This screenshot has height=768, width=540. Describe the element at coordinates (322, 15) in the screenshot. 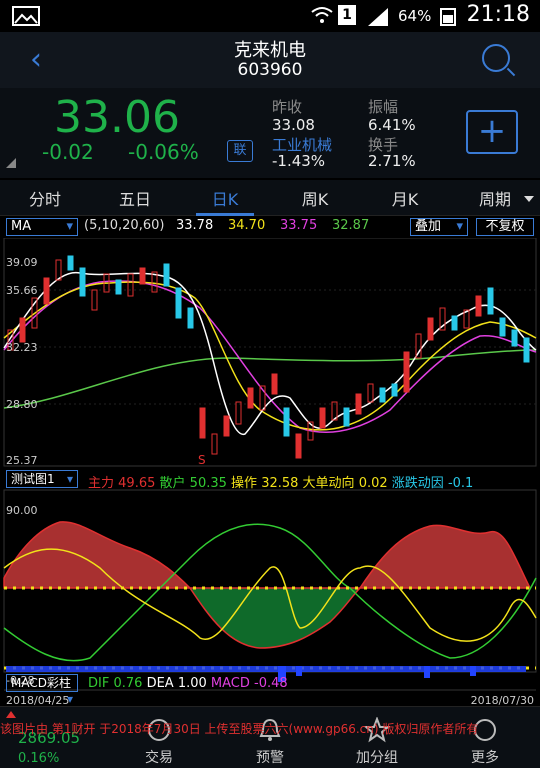

I see `wifi-icon` at that location.